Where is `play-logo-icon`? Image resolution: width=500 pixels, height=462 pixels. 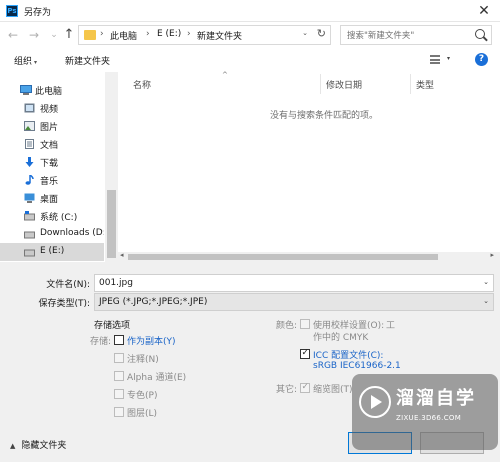 play-logo-icon is located at coordinates (375, 402).